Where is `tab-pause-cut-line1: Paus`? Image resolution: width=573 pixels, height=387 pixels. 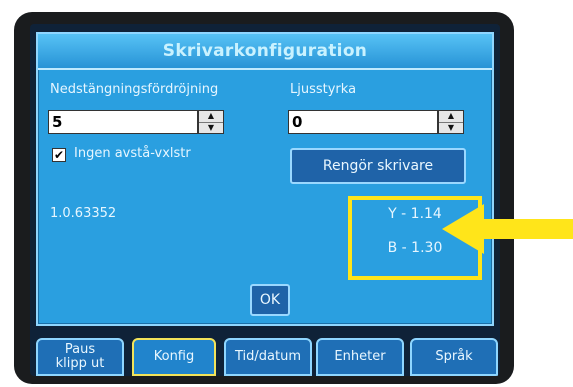 tab-pause-cut-line1: Paus is located at coordinates (80, 349).